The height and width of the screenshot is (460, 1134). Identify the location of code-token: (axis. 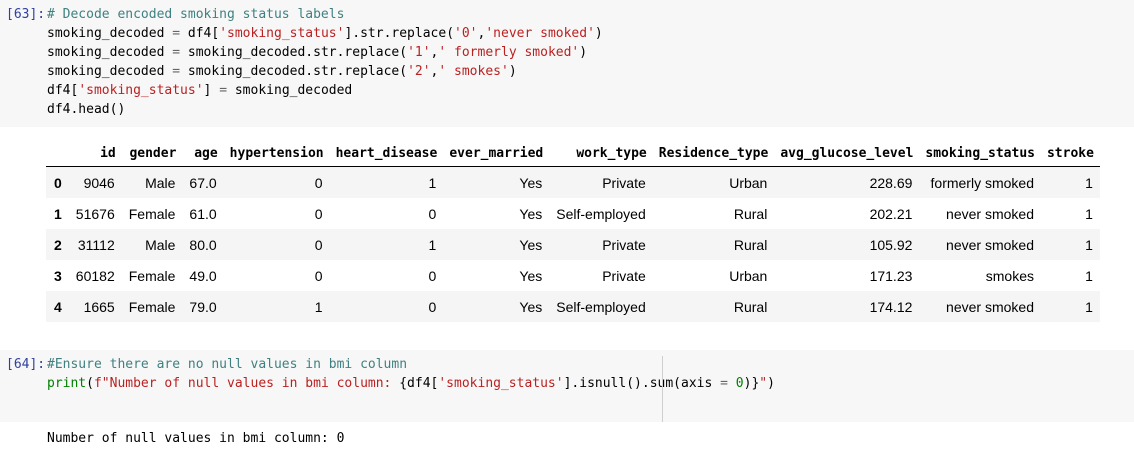
(697, 383).